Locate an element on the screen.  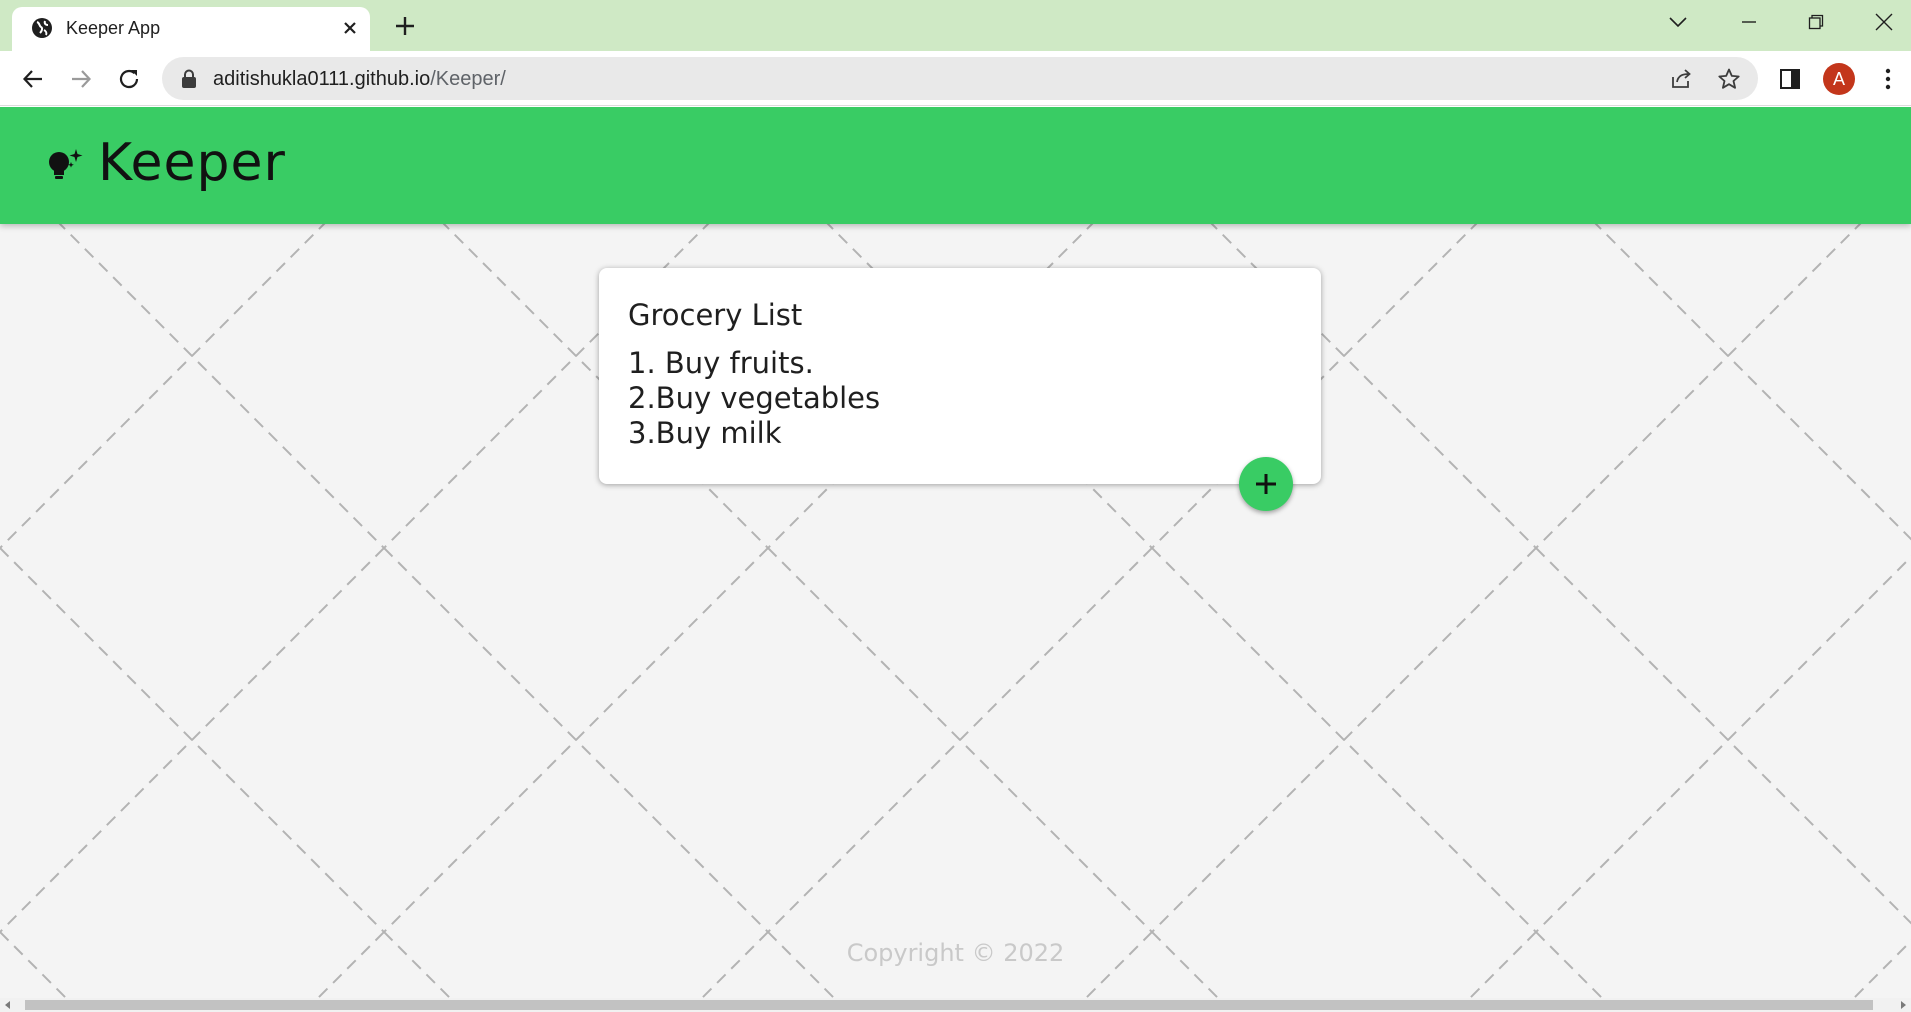
url-path: /Keeper/ is located at coordinates (468, 79).